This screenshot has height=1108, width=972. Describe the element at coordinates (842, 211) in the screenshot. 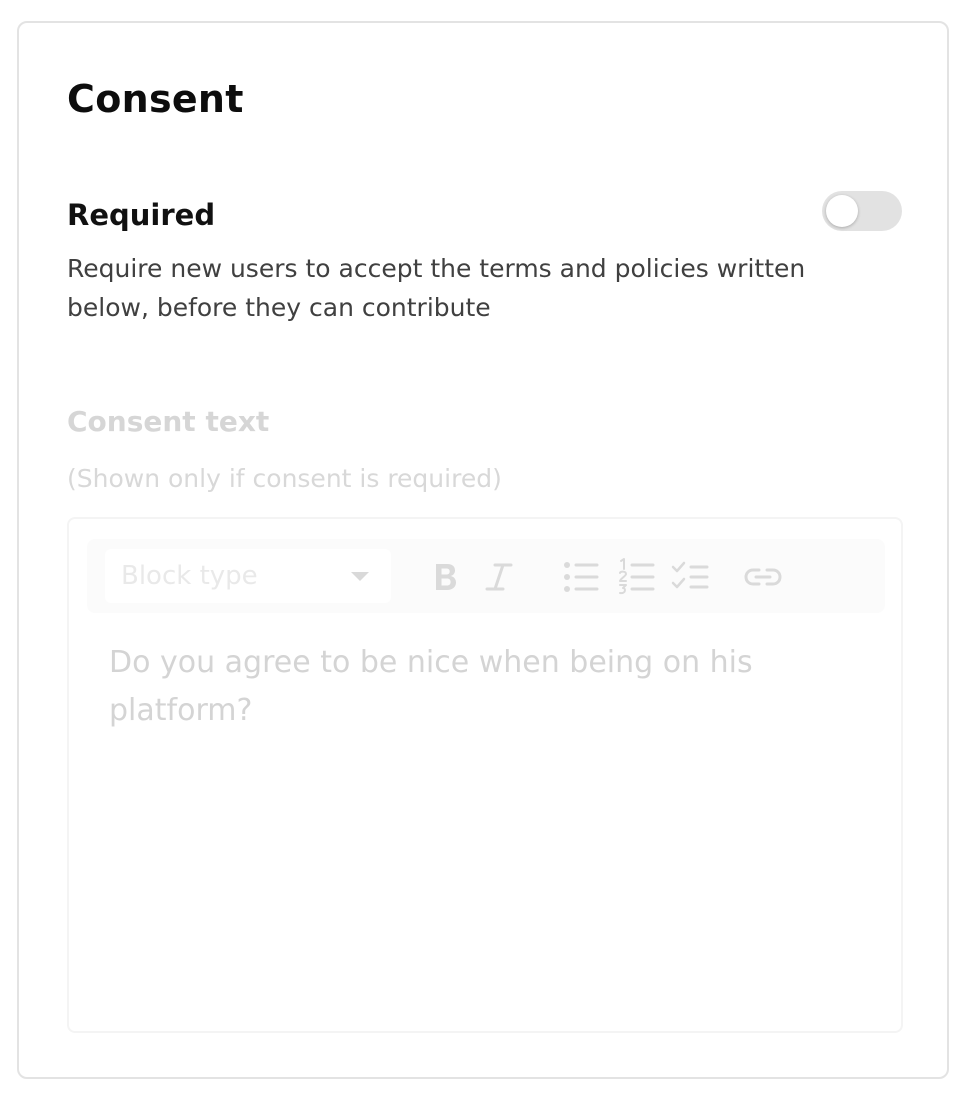

I see `toggle-knob` at that location.